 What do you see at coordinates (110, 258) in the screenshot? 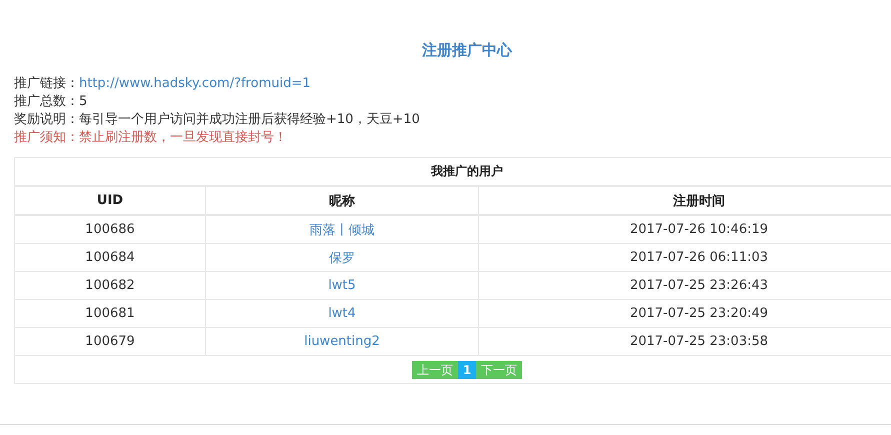
I see `table-cell: 100684` at bounding box center [110, 258].